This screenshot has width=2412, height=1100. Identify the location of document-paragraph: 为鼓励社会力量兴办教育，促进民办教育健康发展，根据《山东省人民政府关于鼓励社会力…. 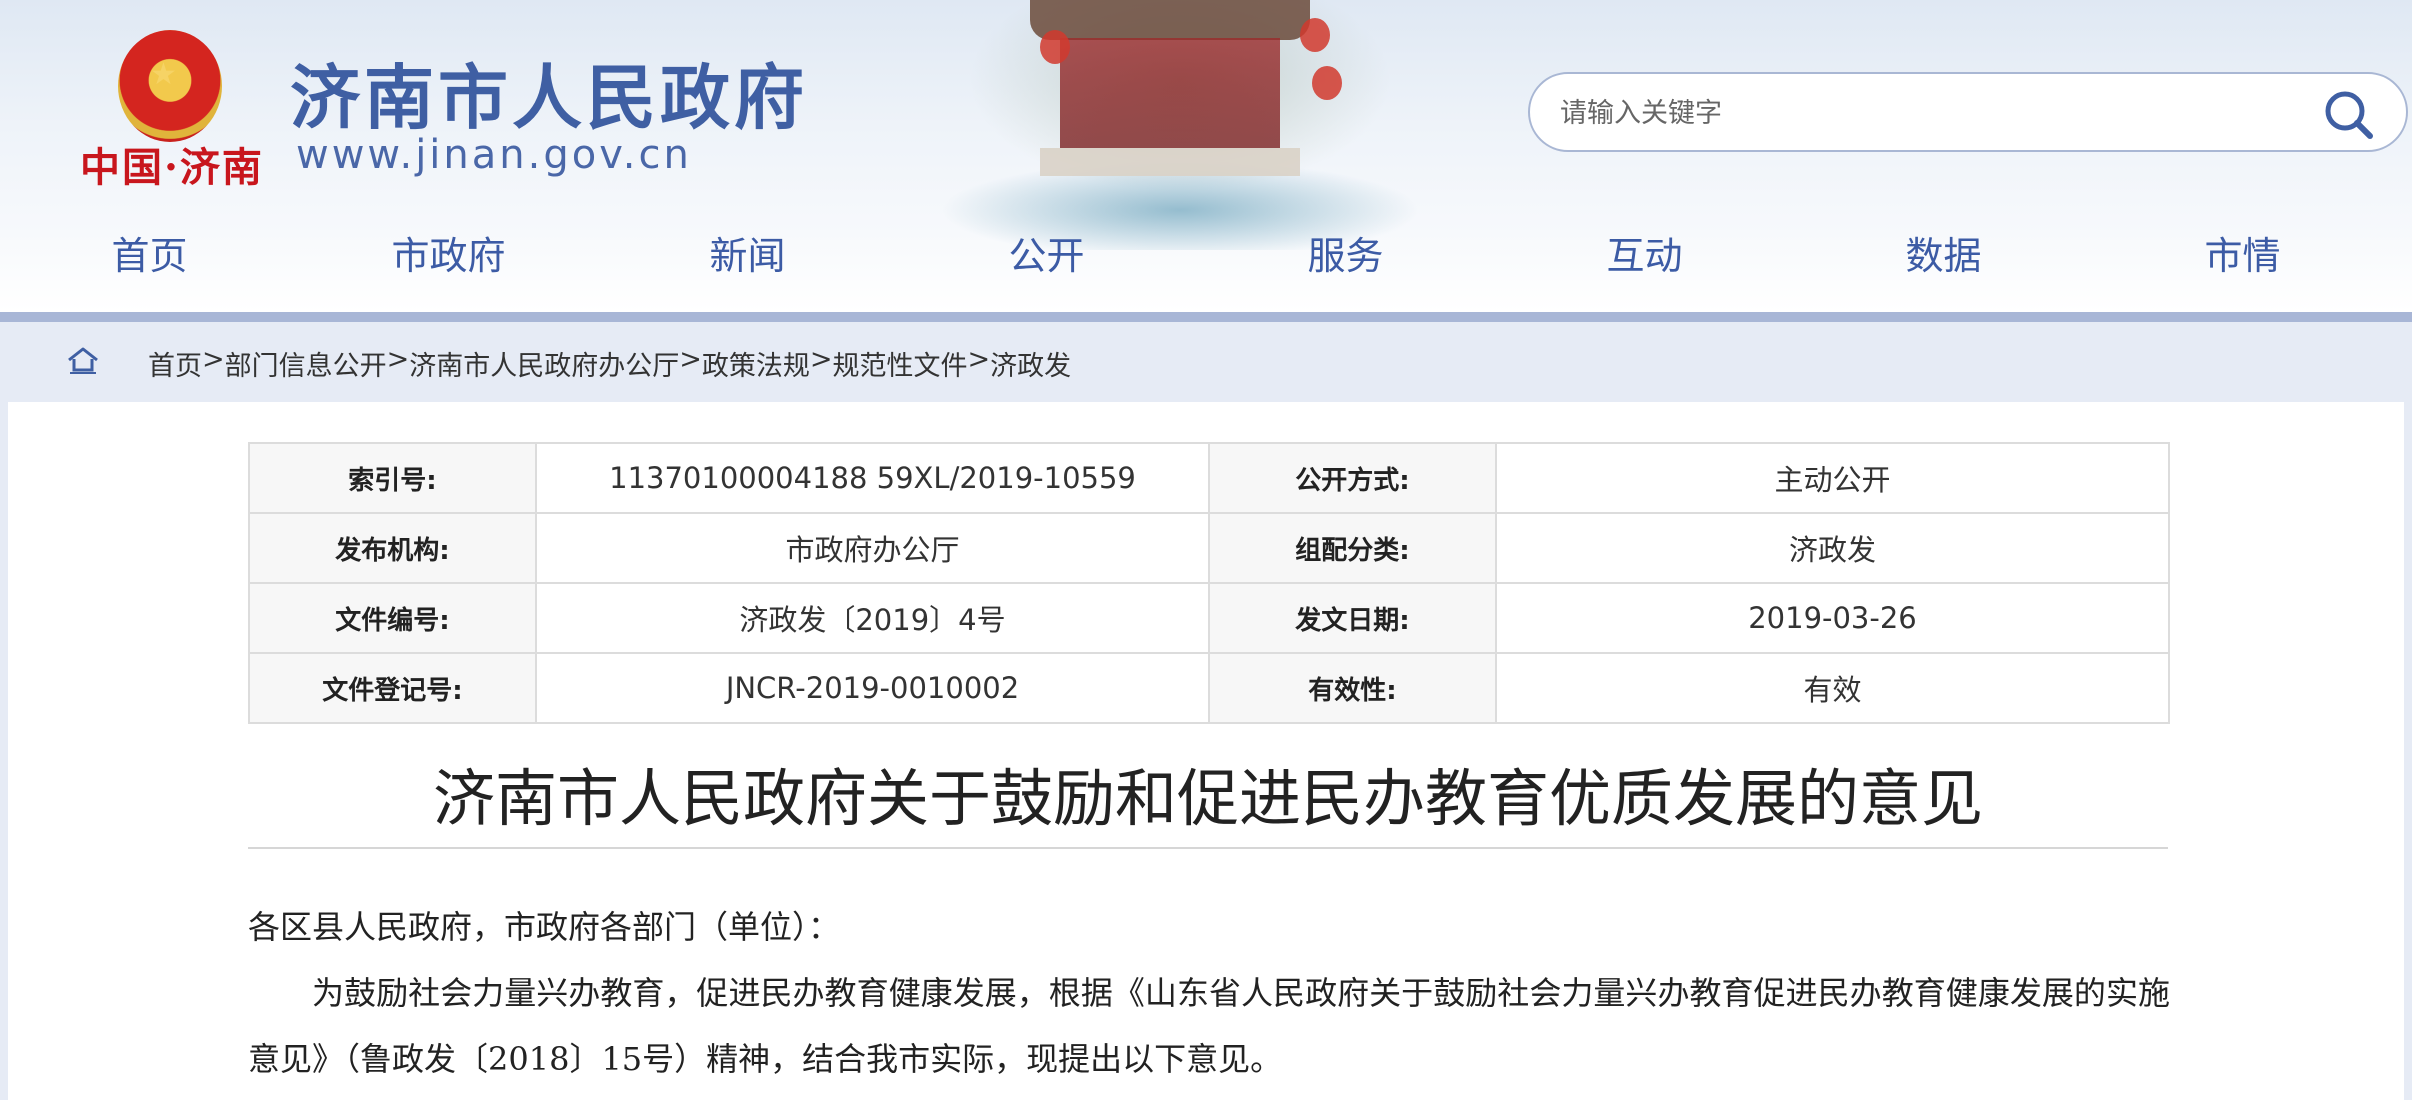
(1209, 1026).